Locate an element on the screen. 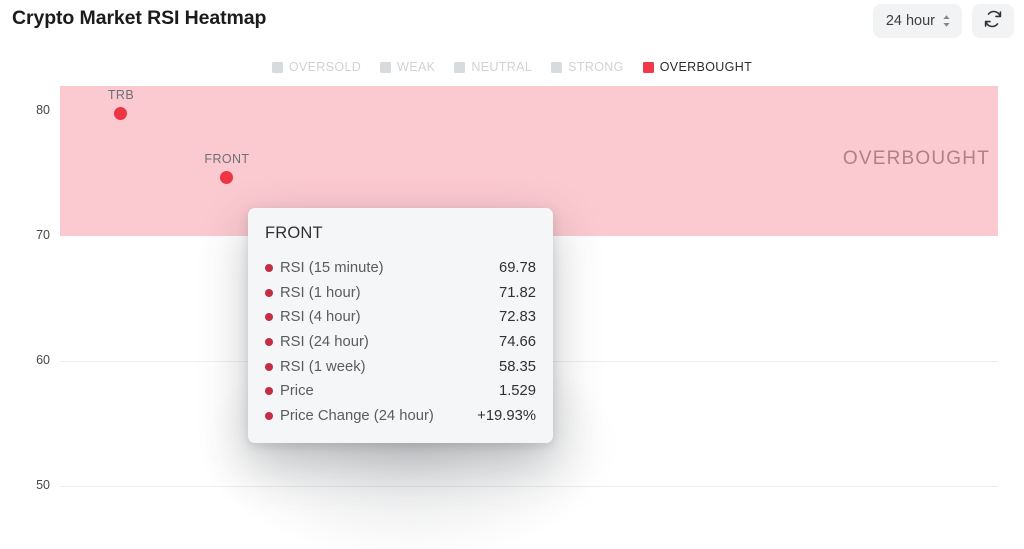 Image resolution: width=1024 pixels, height=549 pixels. tooltip-row: Price 1.529 is located at coordinates (400, 391).